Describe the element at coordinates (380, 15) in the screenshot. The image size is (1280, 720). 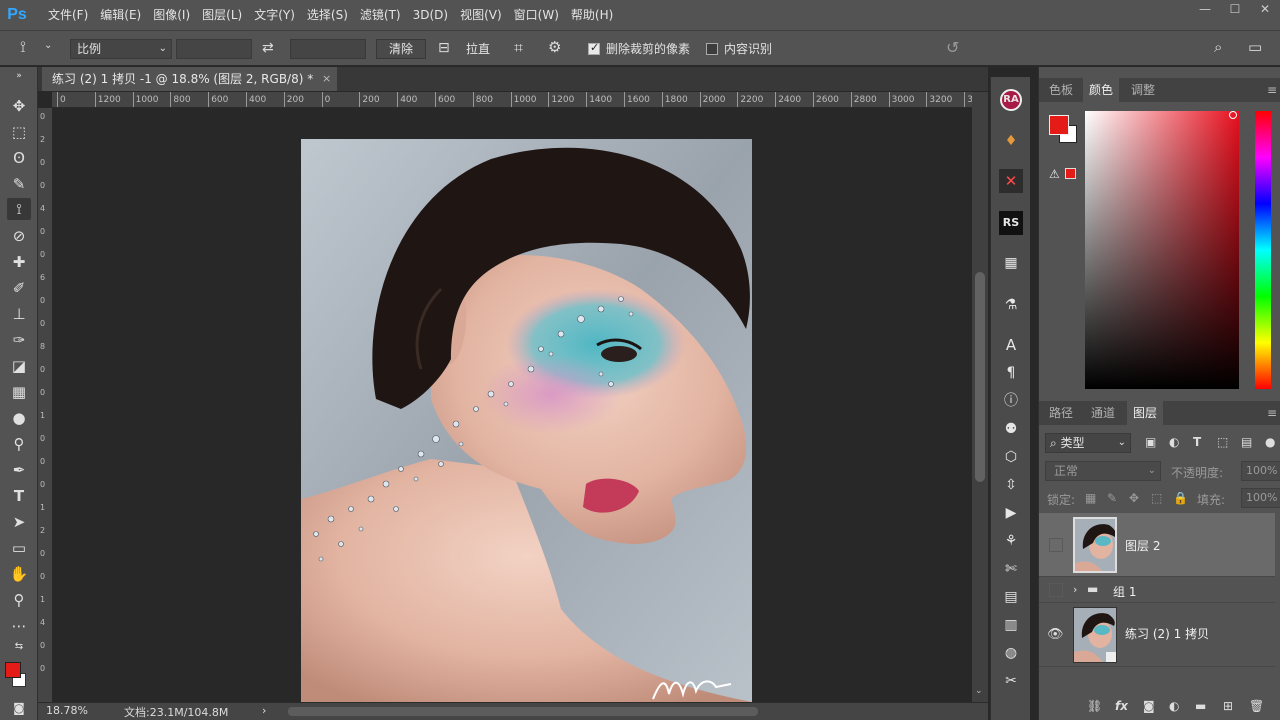
I see `menu-item: 滤镜(T)` at that location.